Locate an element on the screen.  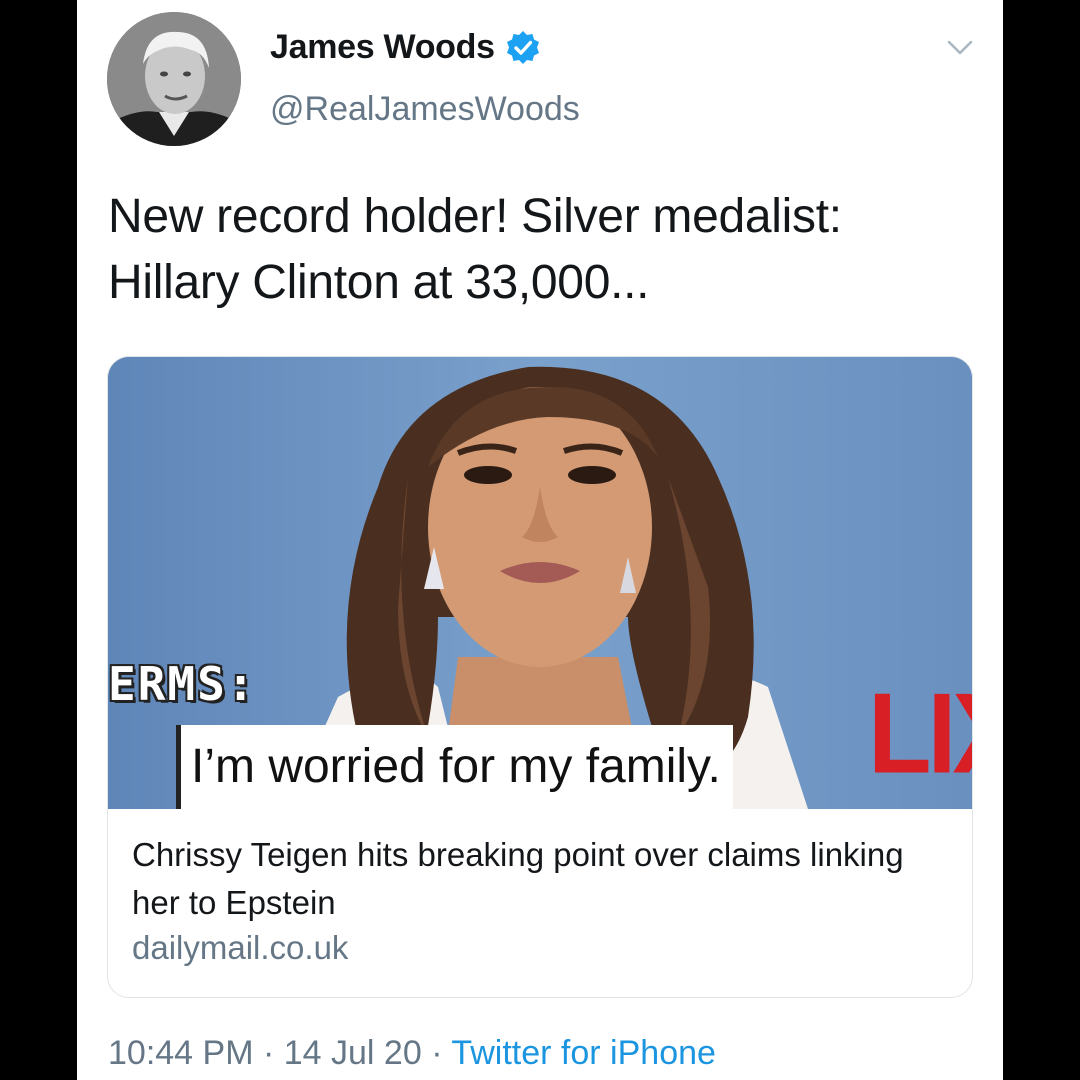
card-domain: dailymail.co.uk is located at coordinates (240, 947).